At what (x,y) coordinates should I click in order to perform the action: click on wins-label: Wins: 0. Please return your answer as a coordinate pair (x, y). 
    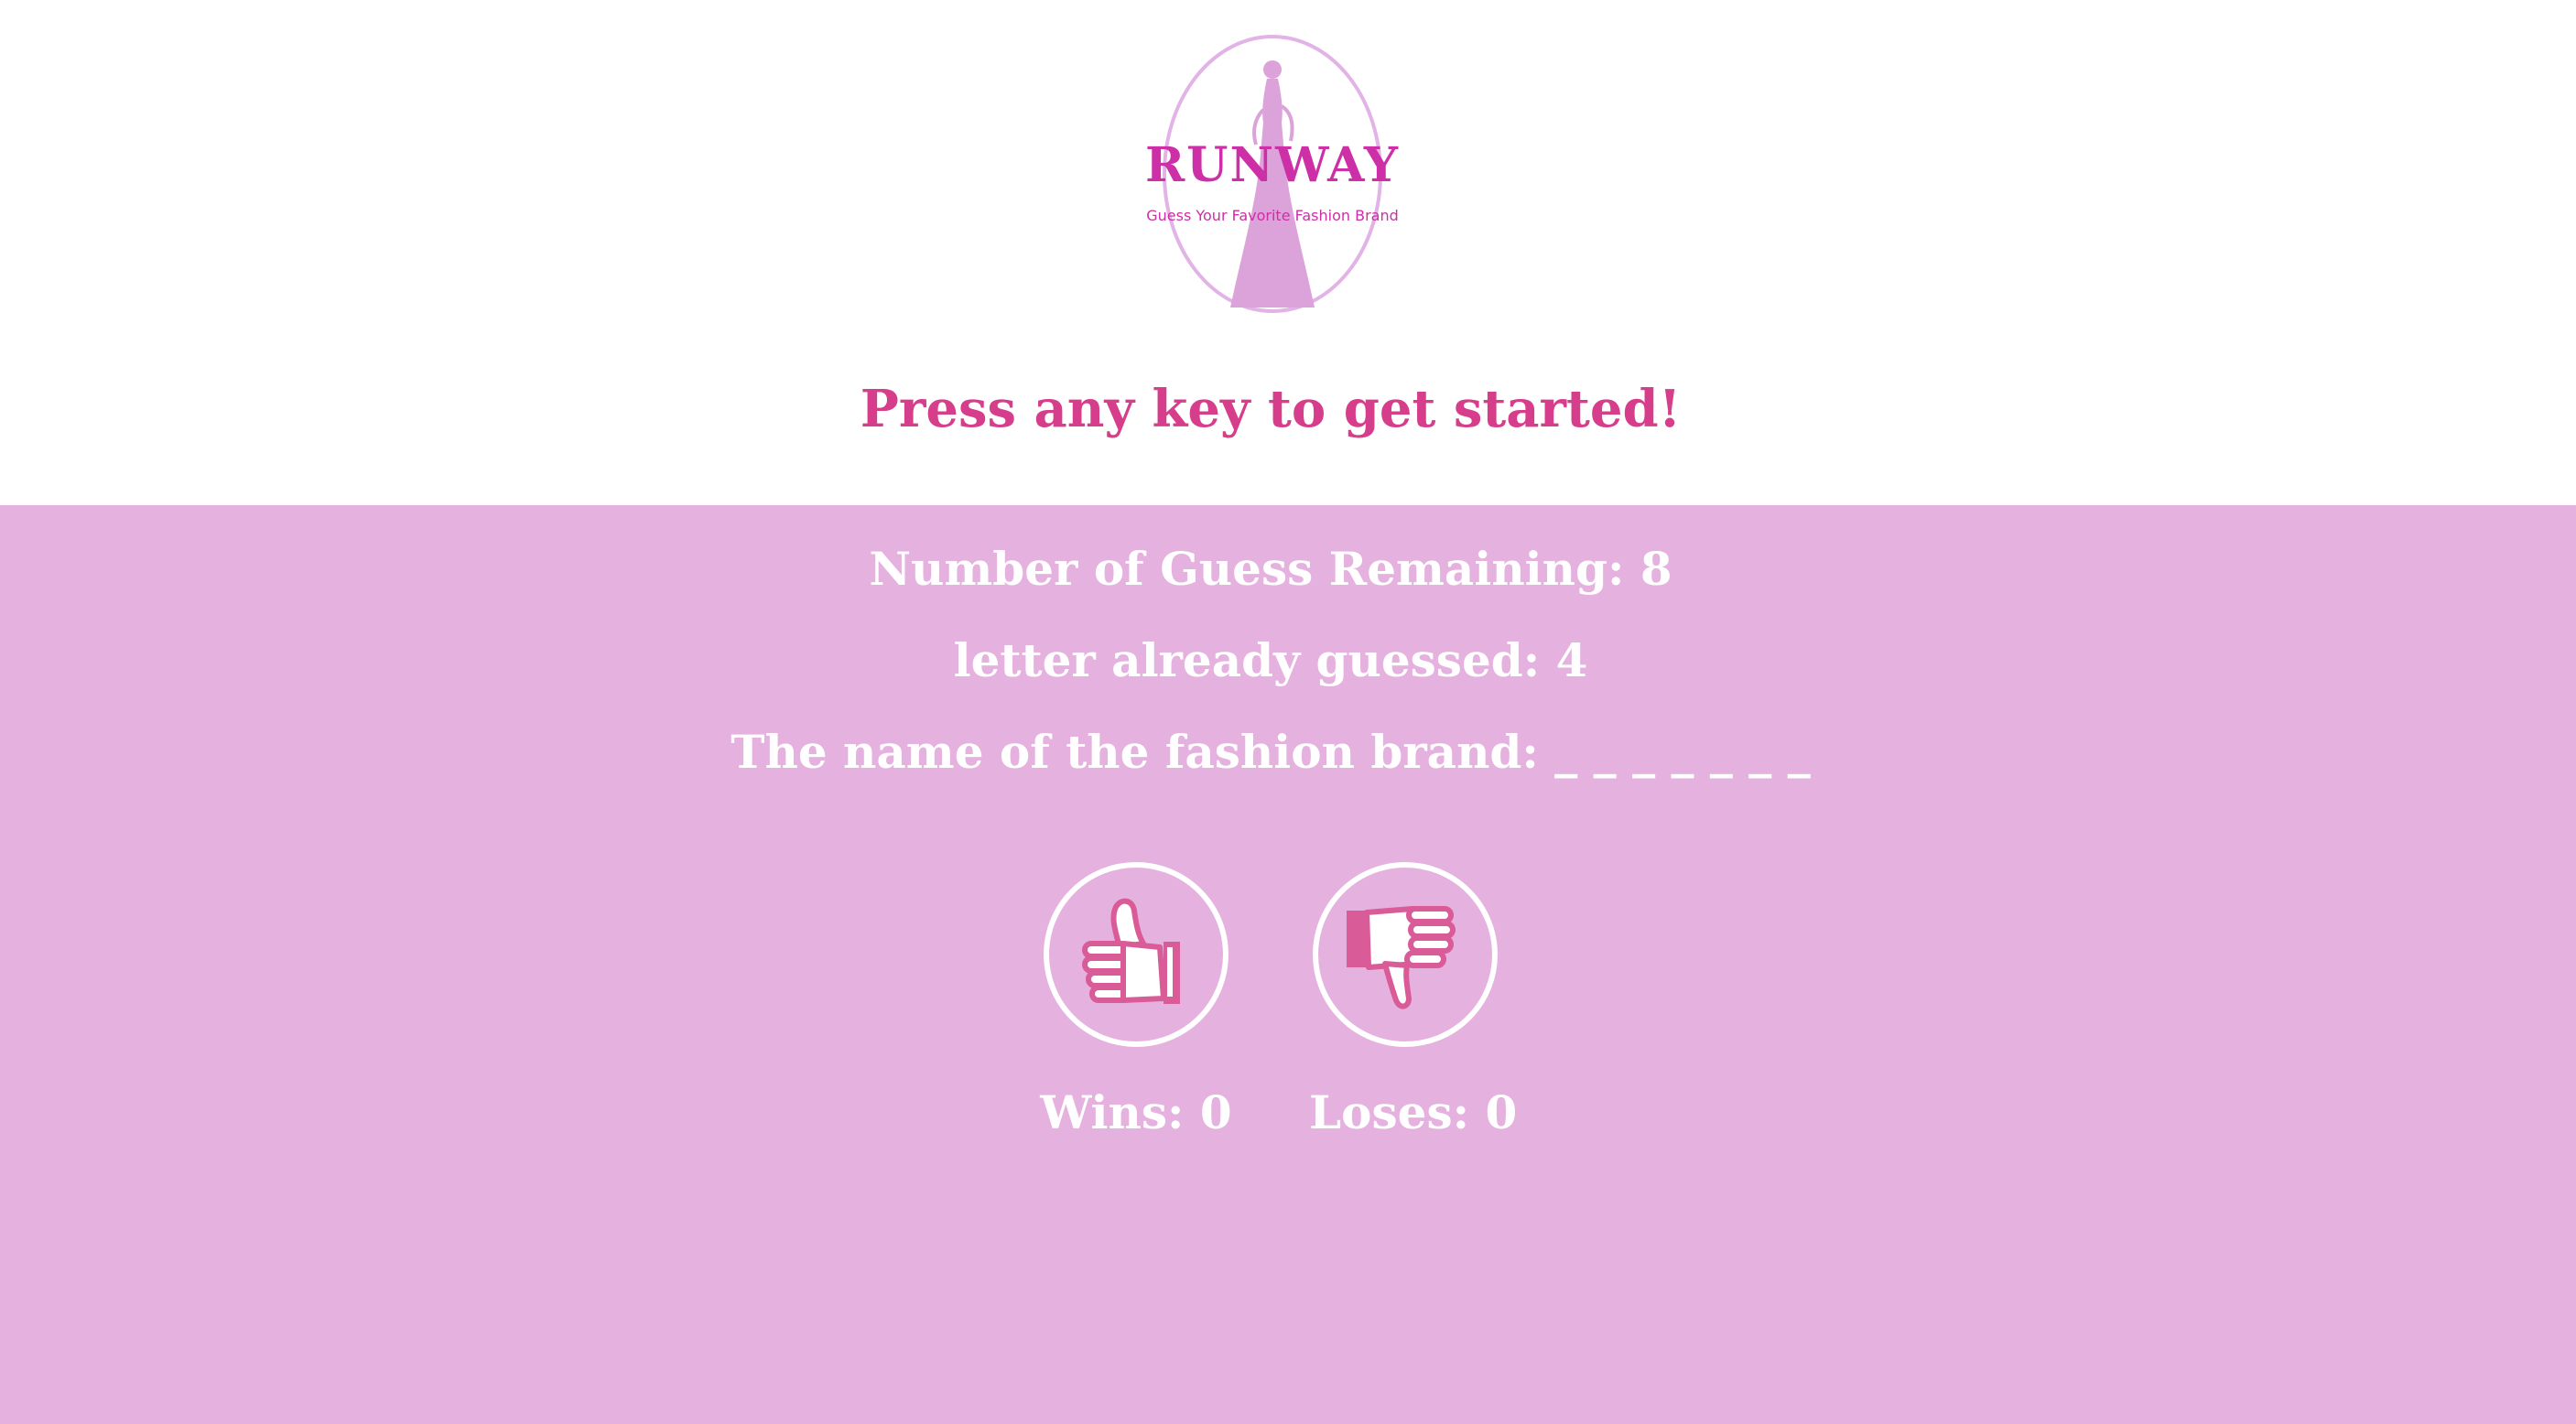
    Looking at the image, I should click on (1136, 1112).